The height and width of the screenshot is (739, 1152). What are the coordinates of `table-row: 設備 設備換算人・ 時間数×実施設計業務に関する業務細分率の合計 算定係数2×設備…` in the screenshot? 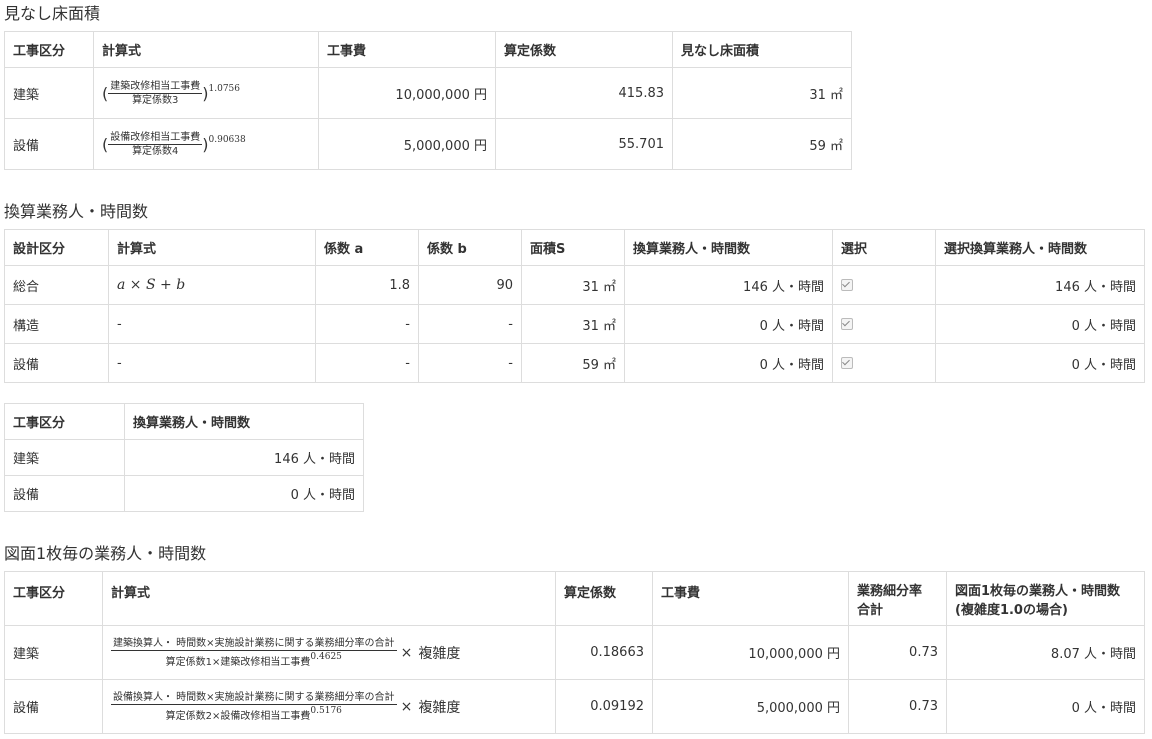 It's located at (574, 706).